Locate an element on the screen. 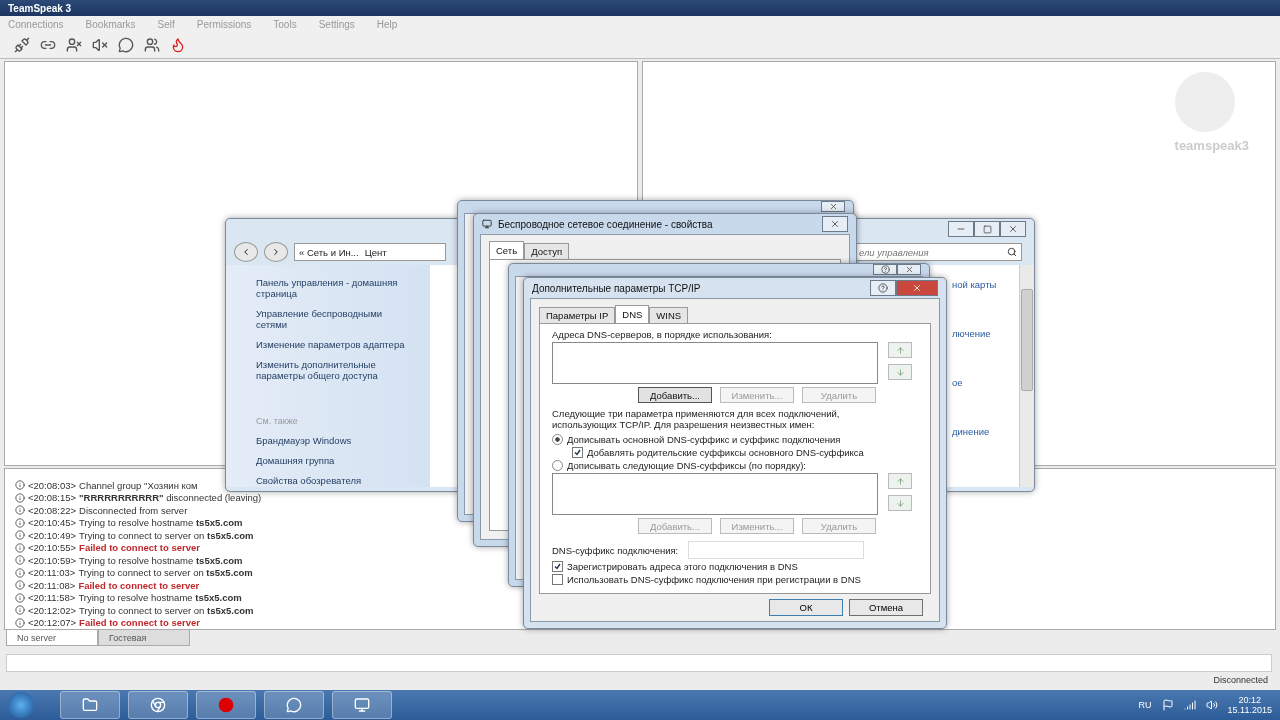 This screenshot has height=720, width=1280. address-bar: « Сеть и Ин... Цент is located at coordinates (370, 252).